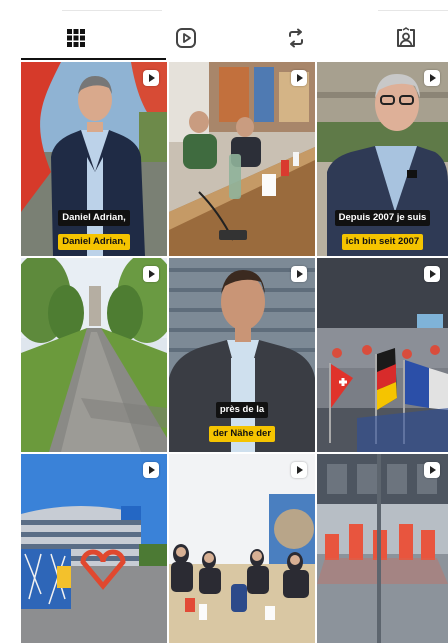 Image resolution: width=448 pixels, height=643 pixels. I want to click on subtitle-line: près de la, so click(242, 410).